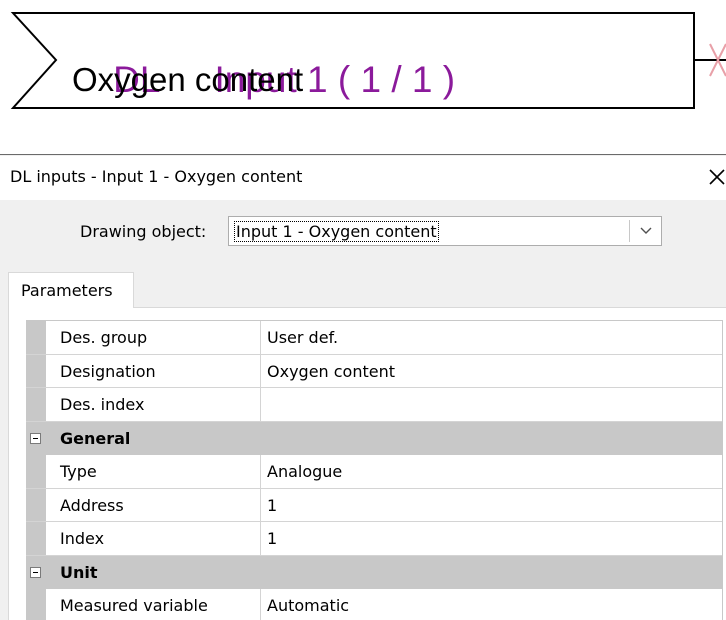 The image size is (726, 620). What do you see at coordinates (302, 337) in the screenshot?
I see `property-value: User def.` at bounding box center [302, 337].